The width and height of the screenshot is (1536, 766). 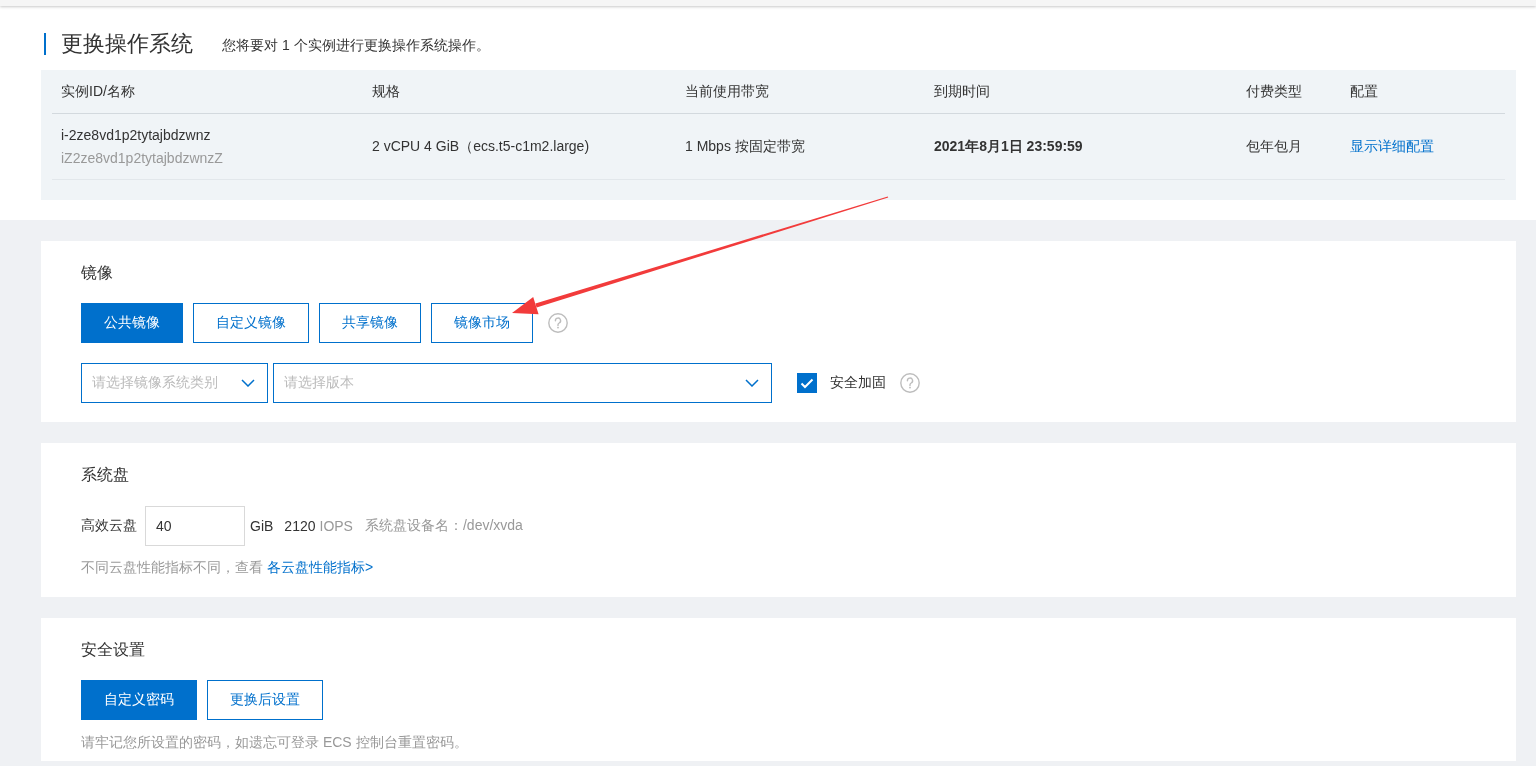 What do you see at coordinates (142, 158) in the screenshot?
I see `instance-name: iZ2ze8vd1p2tytajbdzwnzZ` at bounding box center [142, 158].